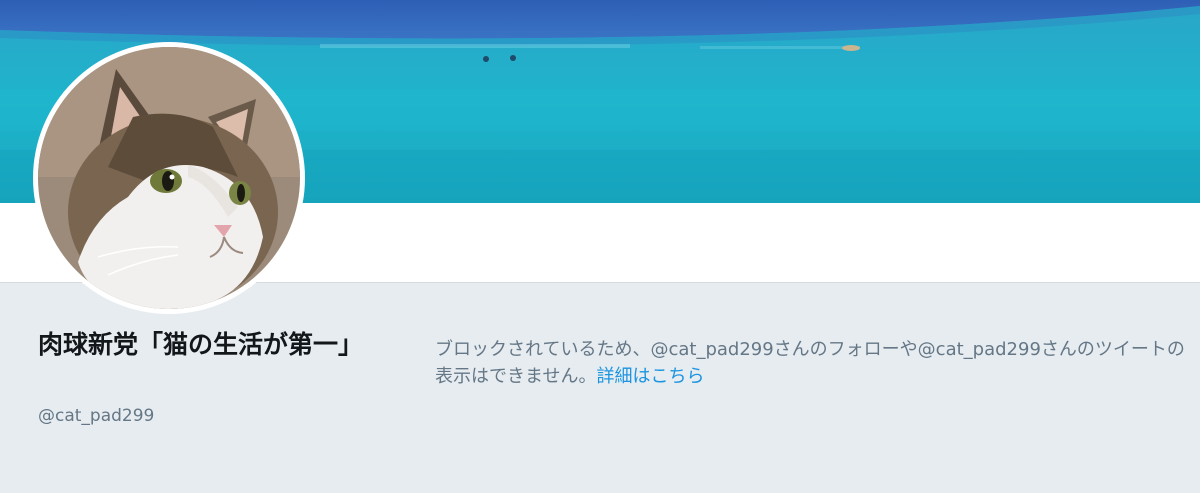 Image resolution: width=1200 pixels, height=493 pixels. I want to click on cat-avatar-image, so click(169, 178).